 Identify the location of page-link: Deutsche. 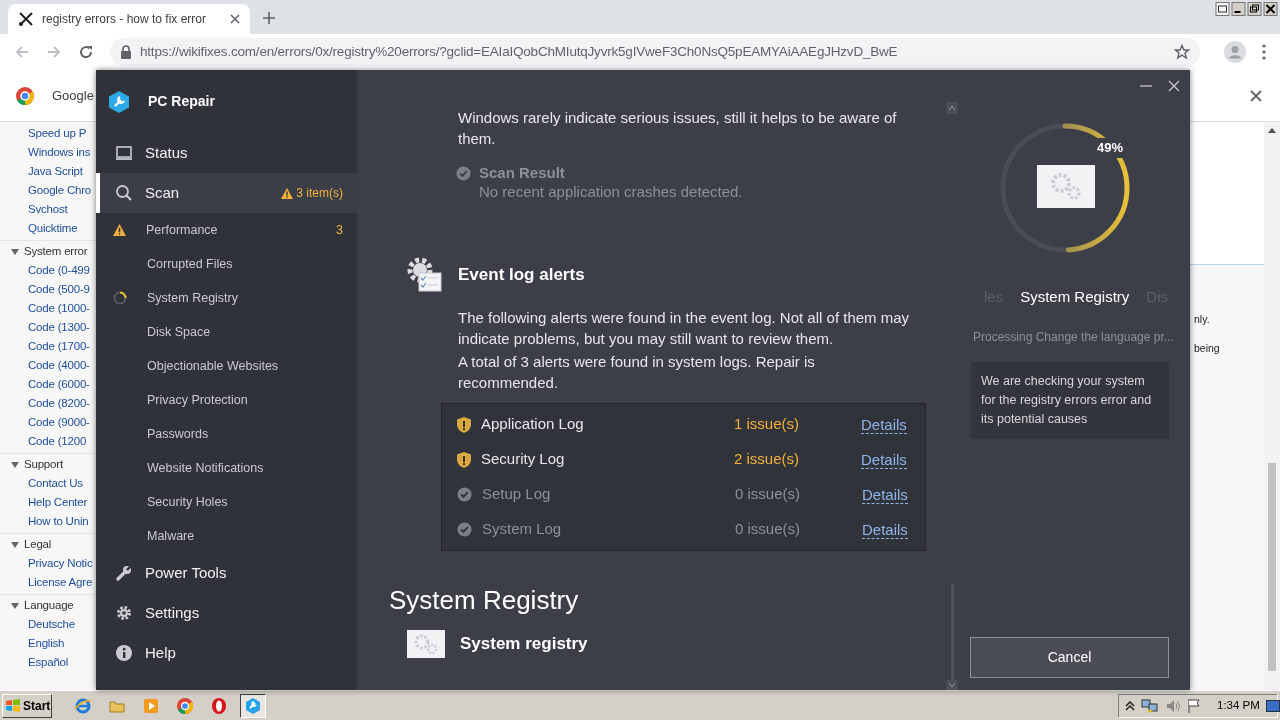
(51, 624).